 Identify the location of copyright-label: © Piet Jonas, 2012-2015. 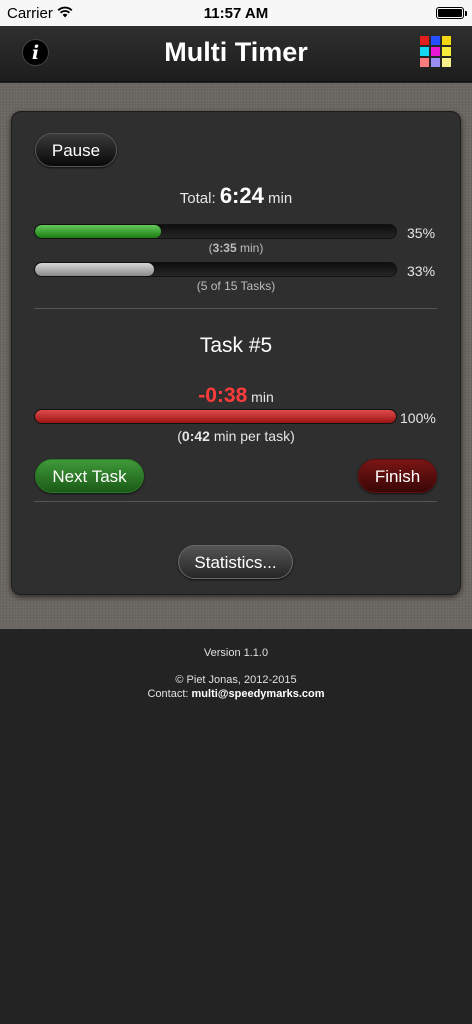
(236, 680).